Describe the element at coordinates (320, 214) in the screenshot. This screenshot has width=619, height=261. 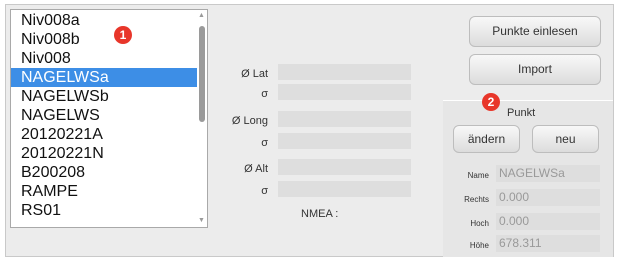
I see `nmea-label: NMEA :` at that location.